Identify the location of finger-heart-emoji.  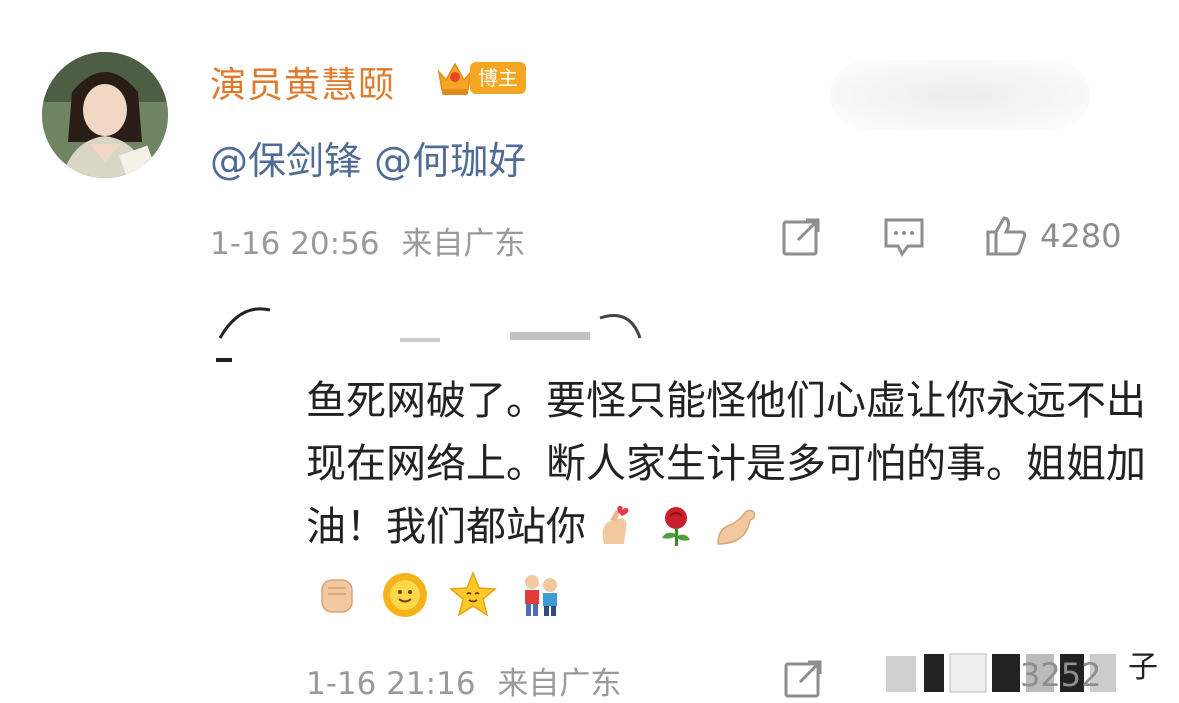
(615, 525).